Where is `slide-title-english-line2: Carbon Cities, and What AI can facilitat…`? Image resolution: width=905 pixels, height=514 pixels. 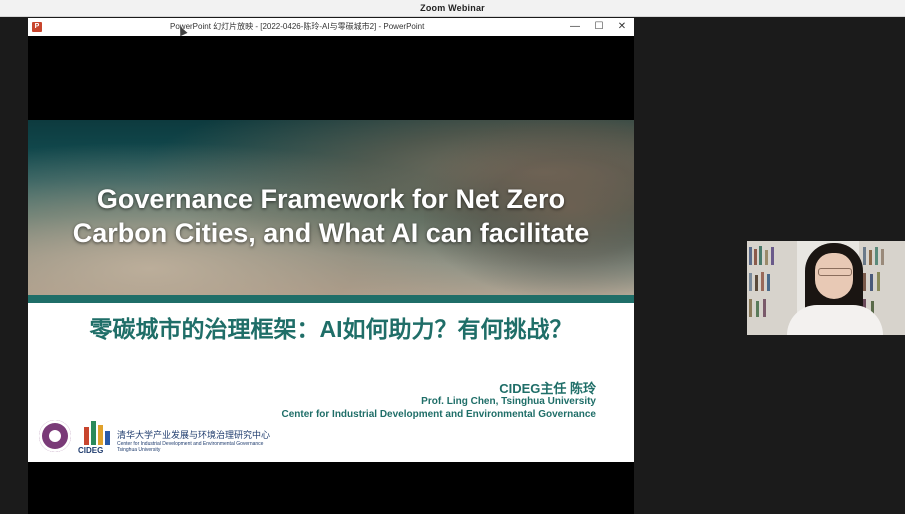 slide-title-english-line2: Carbon Cities, and What AI can facilitat… is located at coordinates (331, 233).